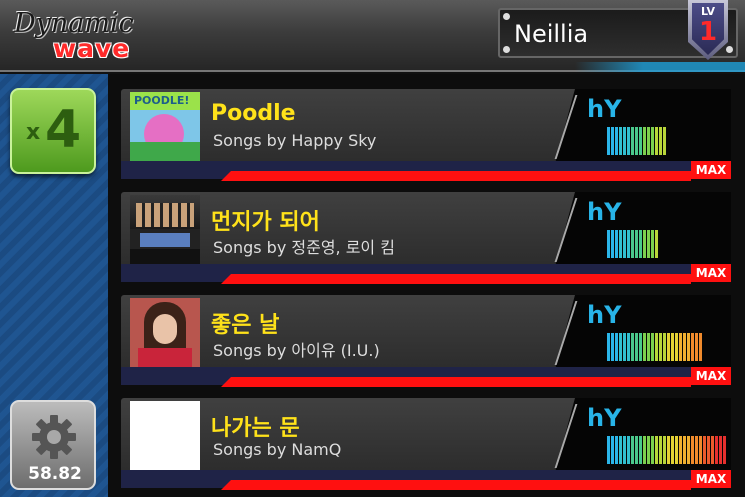 The image size is (745, 497). What do you see at coordinates (165, 127) in the screenshot?
I see `album-cover: POODLE!` at bounding box center [165, 127].